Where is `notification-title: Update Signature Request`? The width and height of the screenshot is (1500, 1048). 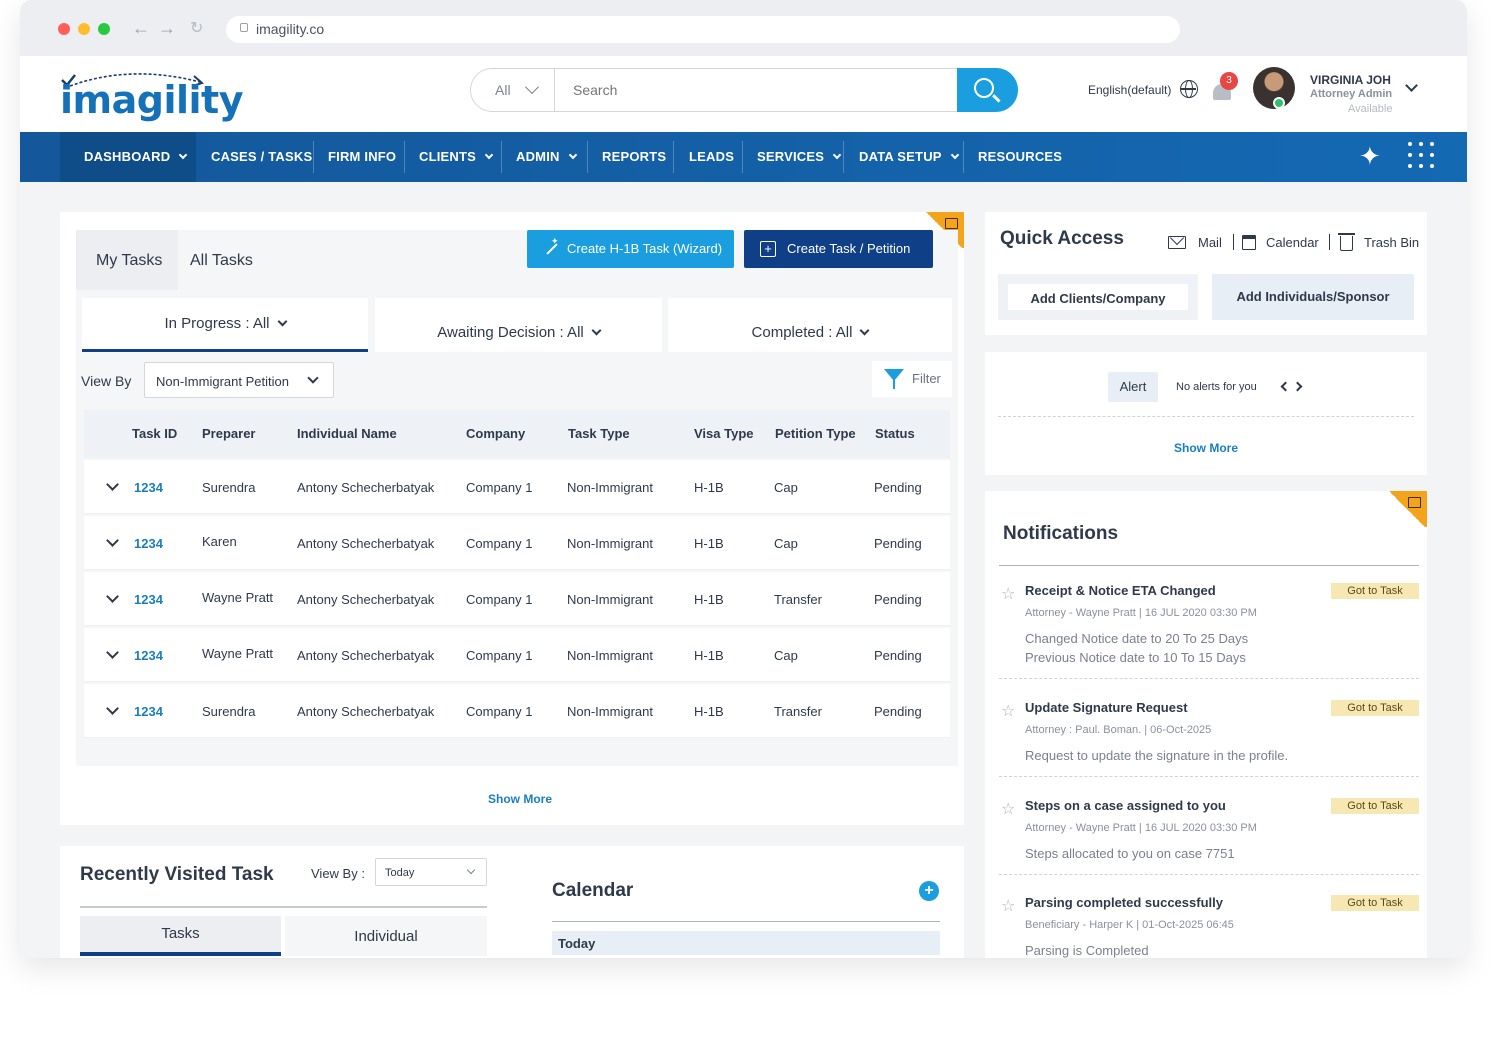
notification-title: Update Signature Request is located at coordinates (1106, 707).